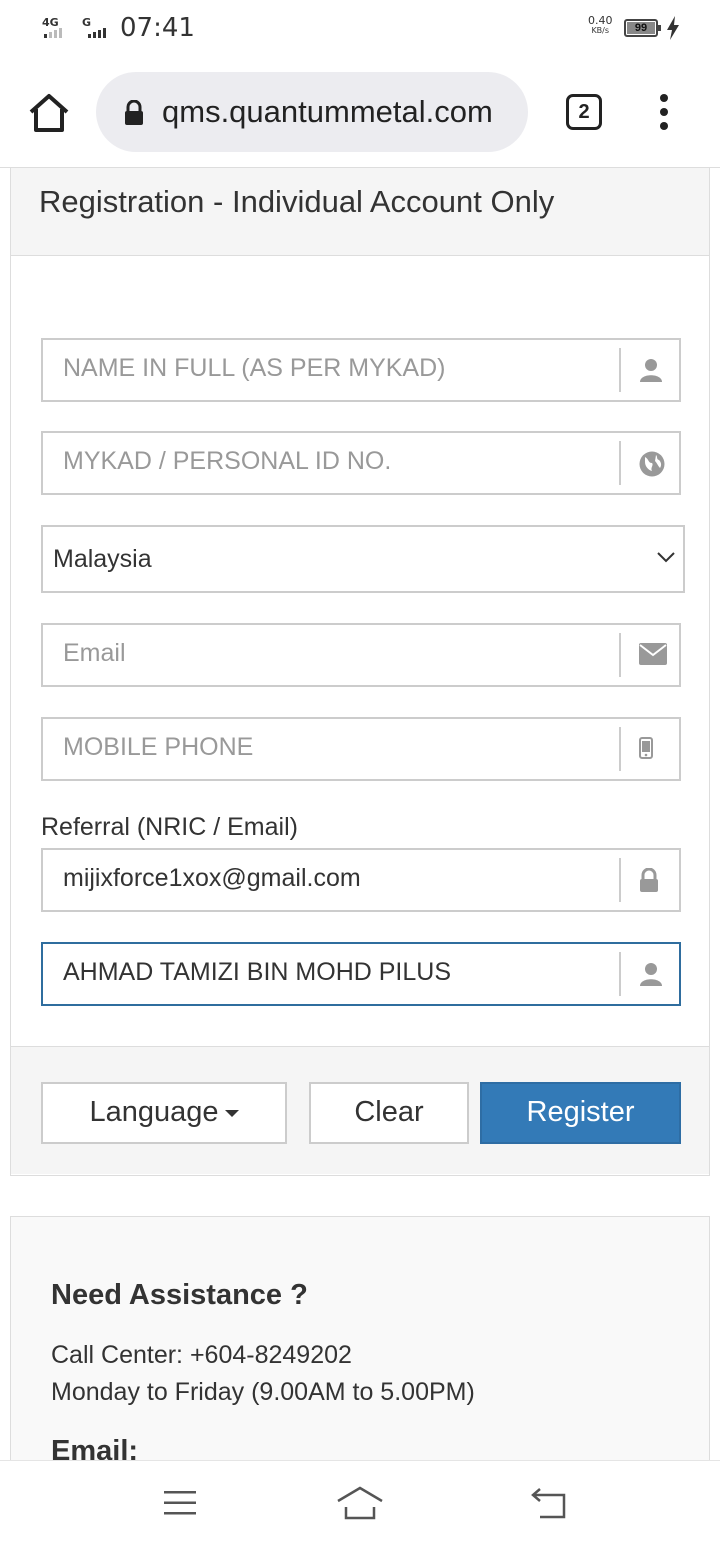  Describe the element at coordinates (673, 28) in the screenshot. I see `charging-icon` at that location.